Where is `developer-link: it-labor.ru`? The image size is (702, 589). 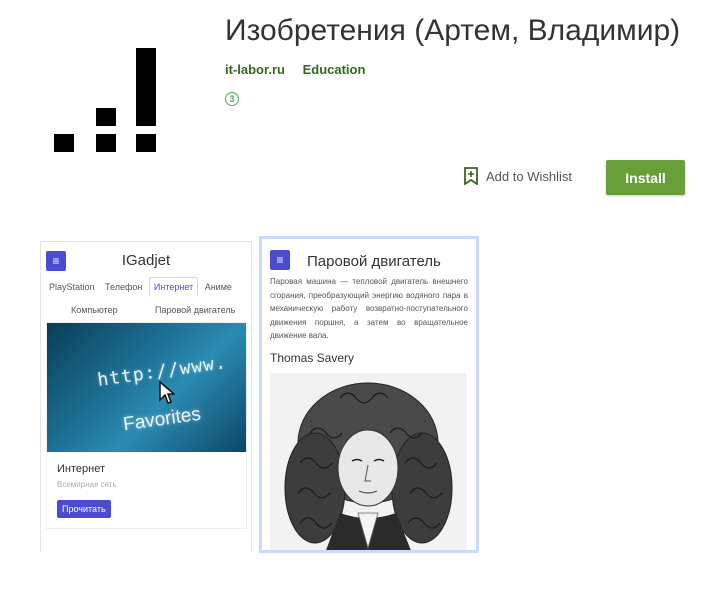
developer-link: it-labor.ru is located at coordinates (255, 69).